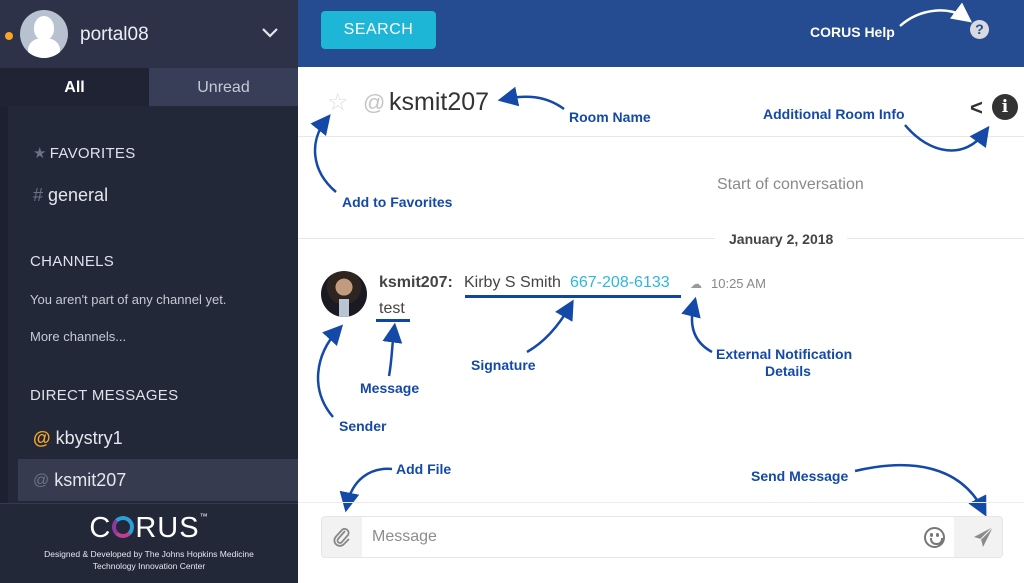  Describe the element at coordinates (550, 326) in the screenshot. I see `arrow-signature` at that location.